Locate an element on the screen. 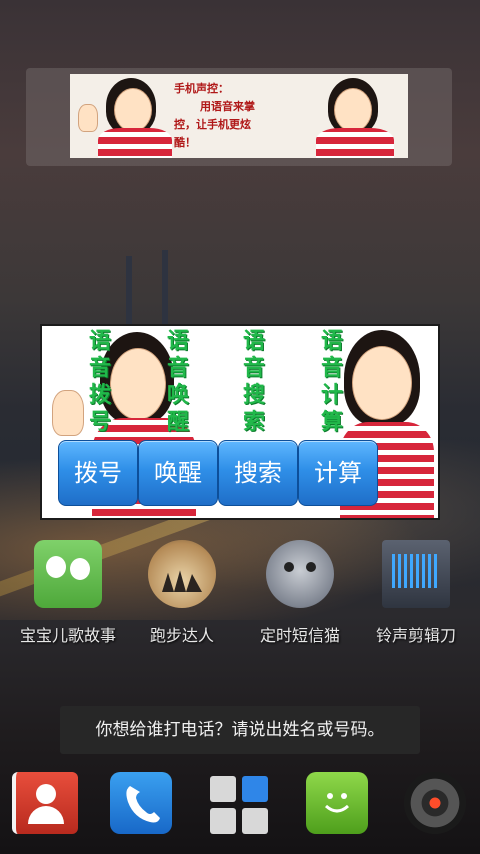 The height and width of the screenshot is (854, 480). app-label: 跑步达人 is located at coordinates (181, 635).